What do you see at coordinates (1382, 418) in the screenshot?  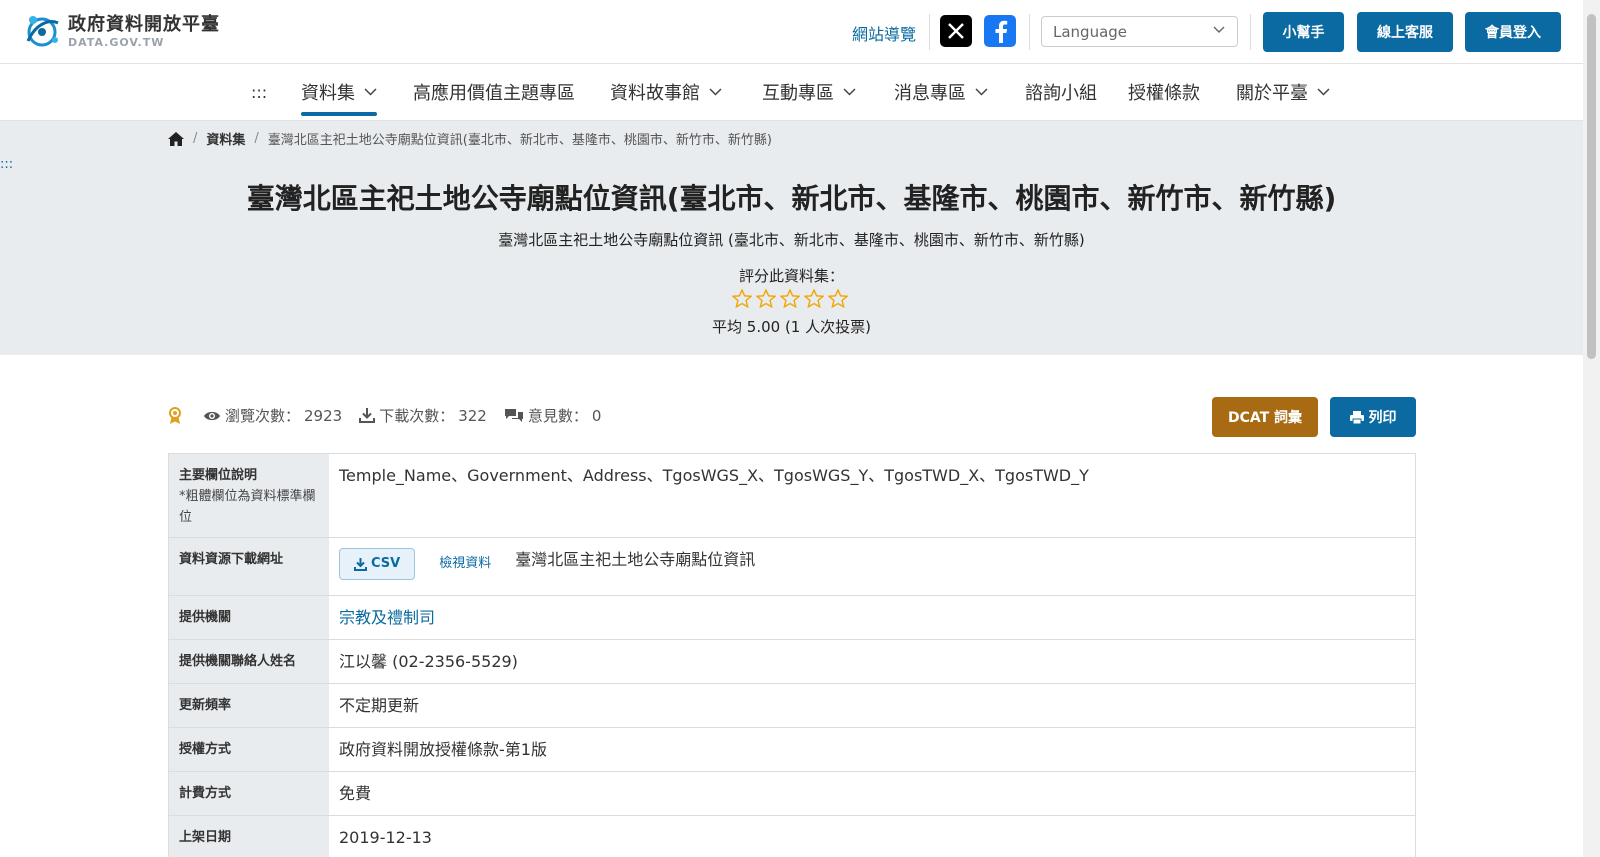 I see `print-label: 列印` at bounding box center [1382, 418].